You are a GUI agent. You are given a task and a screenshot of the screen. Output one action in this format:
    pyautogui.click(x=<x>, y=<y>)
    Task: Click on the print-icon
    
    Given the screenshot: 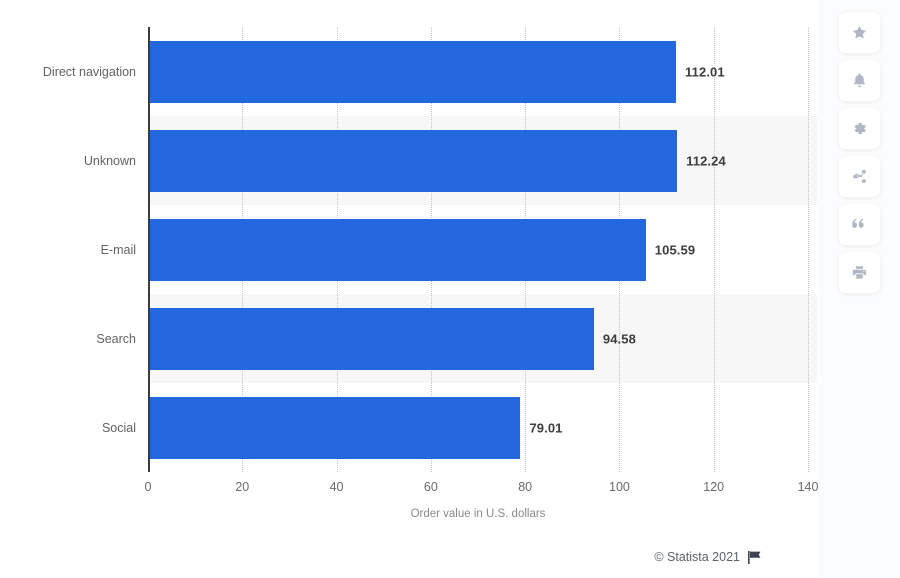 What is the action you would take?
    pyautogui.click(x=859, y=272)
    